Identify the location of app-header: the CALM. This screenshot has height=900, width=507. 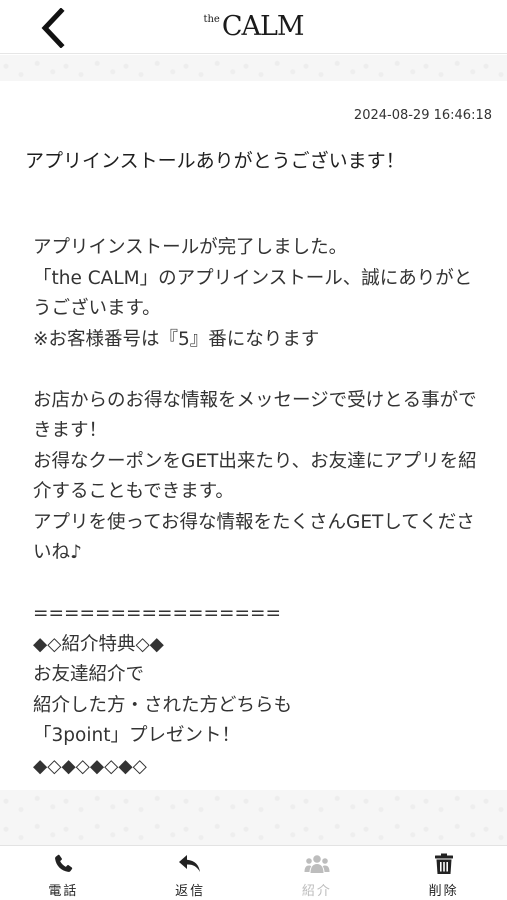
(253, 27).